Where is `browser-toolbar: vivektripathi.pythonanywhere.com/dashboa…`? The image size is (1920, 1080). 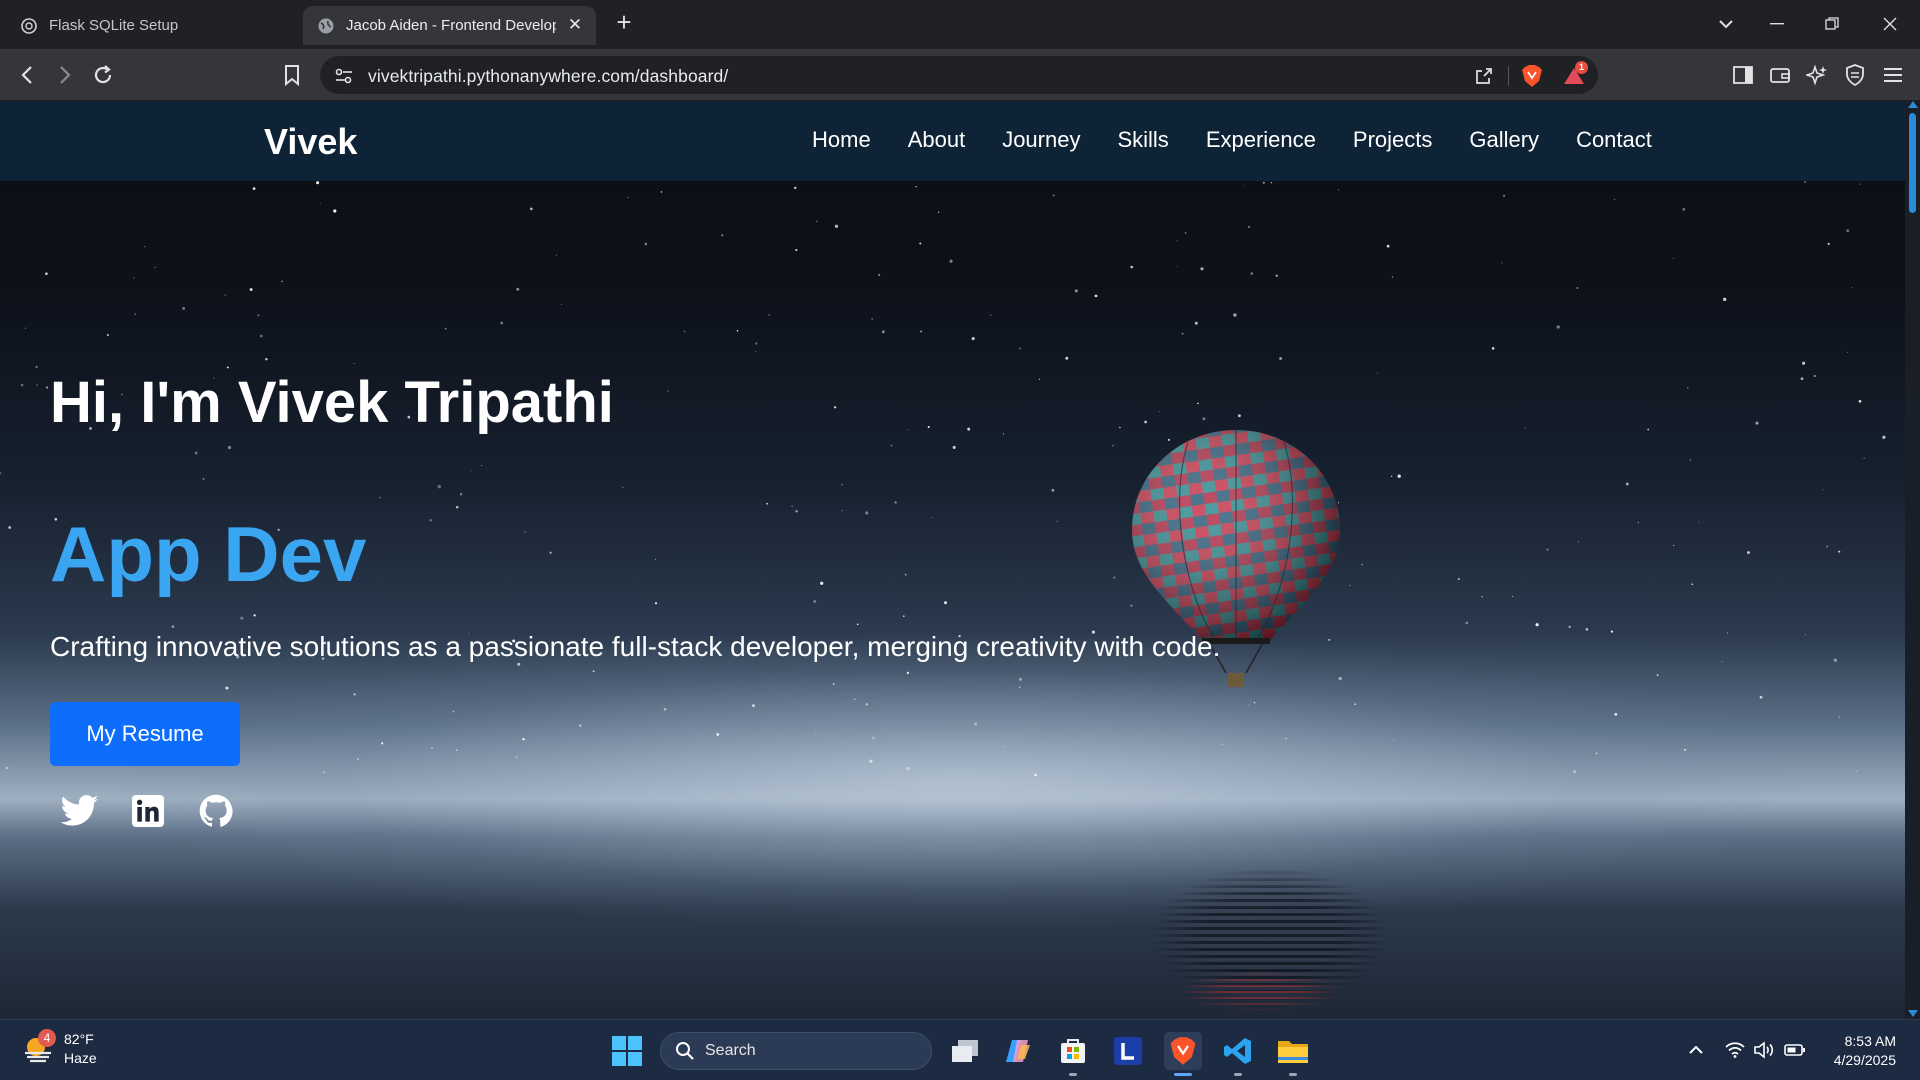
browser-toolbar: vivektripathi.pythonanywhere.com/dashboa… is located at coordinates (960, 75).